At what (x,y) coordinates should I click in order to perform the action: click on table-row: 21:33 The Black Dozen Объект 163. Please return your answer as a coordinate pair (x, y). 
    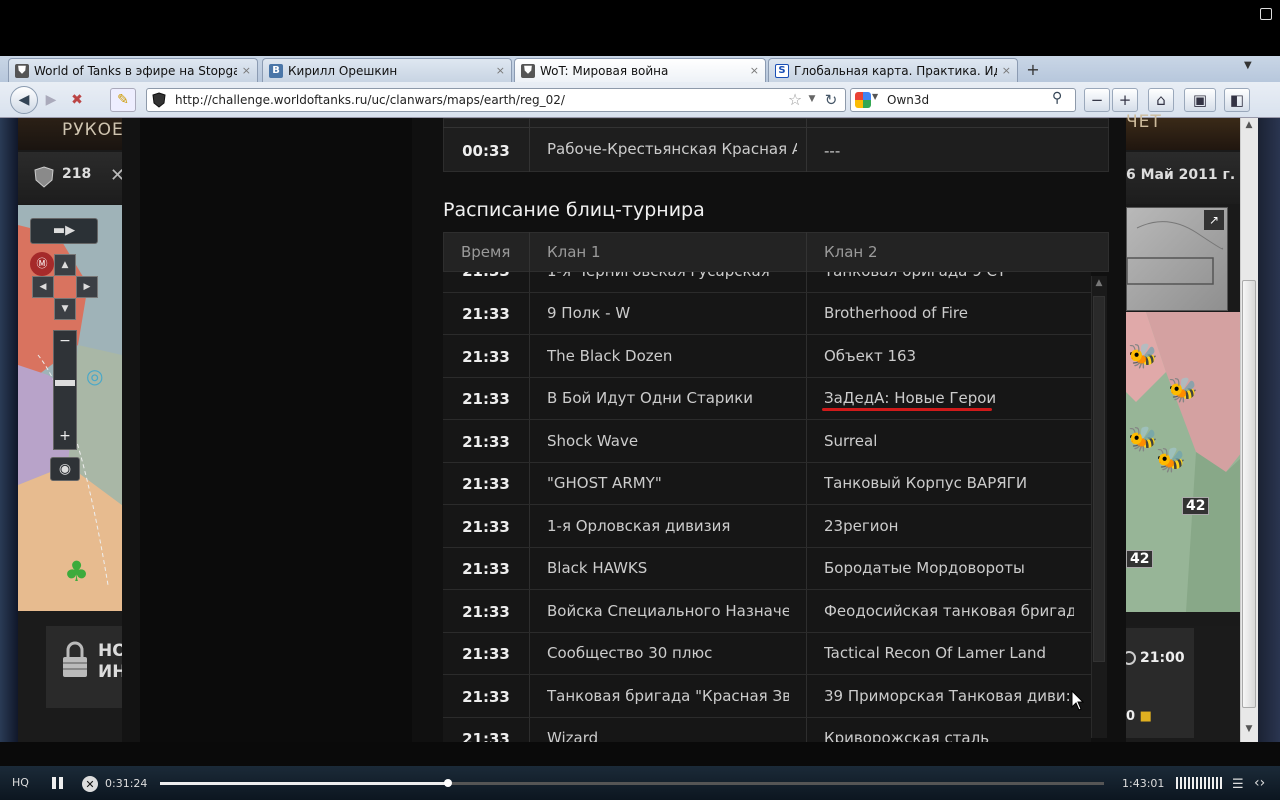
    Looking at the image, I should click on (767, 357).